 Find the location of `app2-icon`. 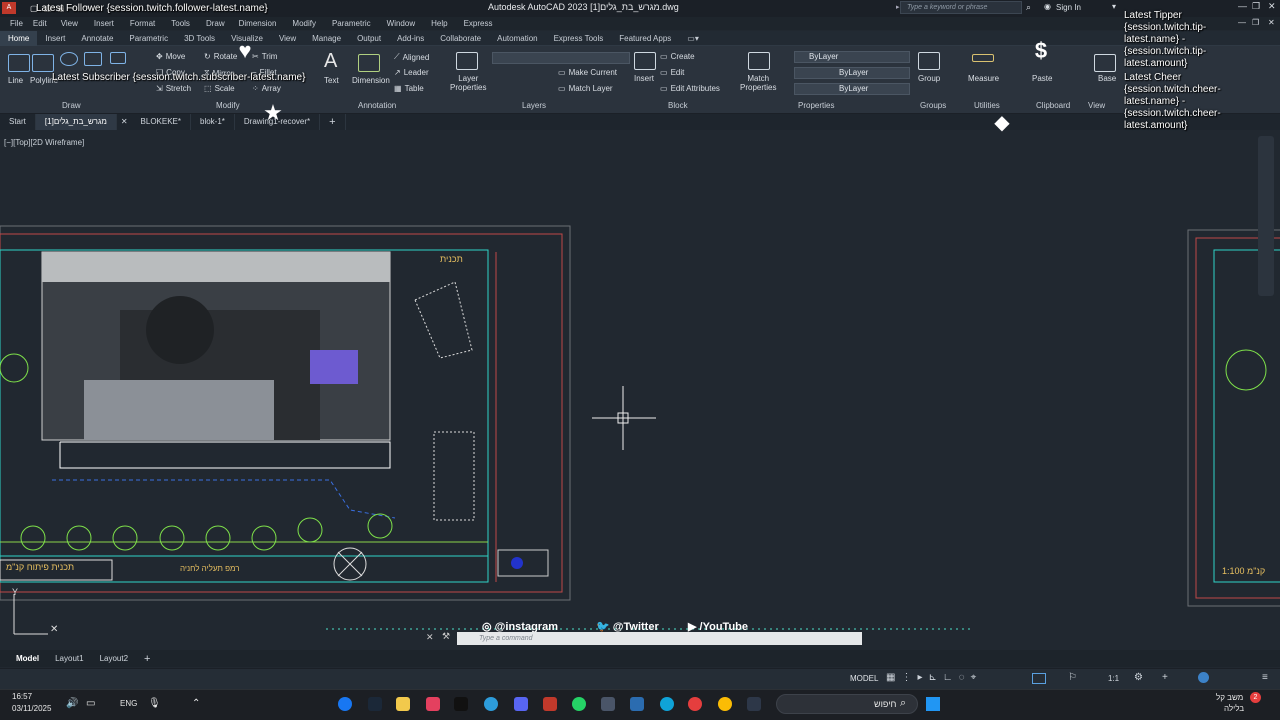

app2-icon is located at coordinates (695, 704).